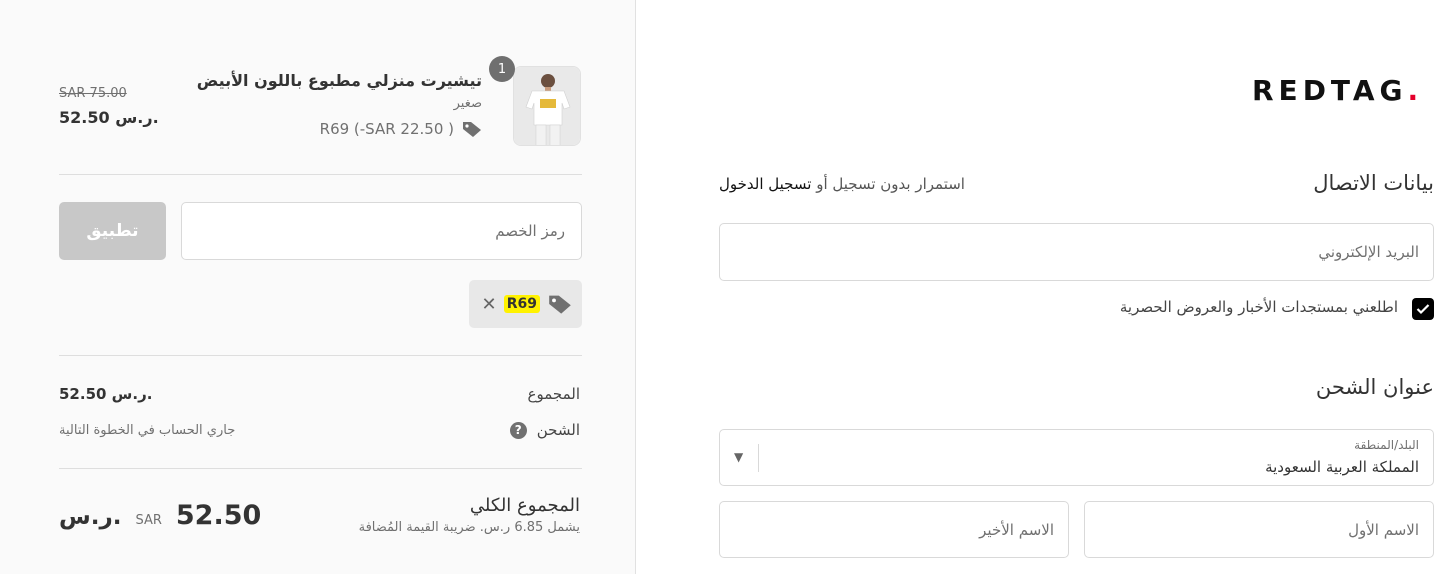 This screenshot has width=1444, height=574. I want to click on total-currency-ar: ر.س., so click(90, 517).